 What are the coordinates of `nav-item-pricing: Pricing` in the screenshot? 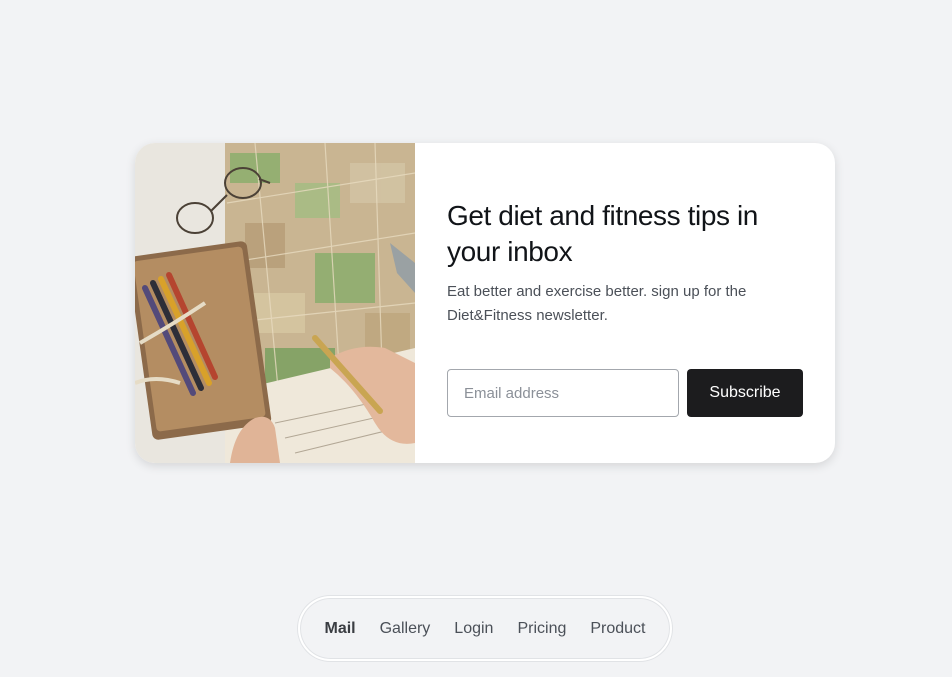 It's located at (541, 629).